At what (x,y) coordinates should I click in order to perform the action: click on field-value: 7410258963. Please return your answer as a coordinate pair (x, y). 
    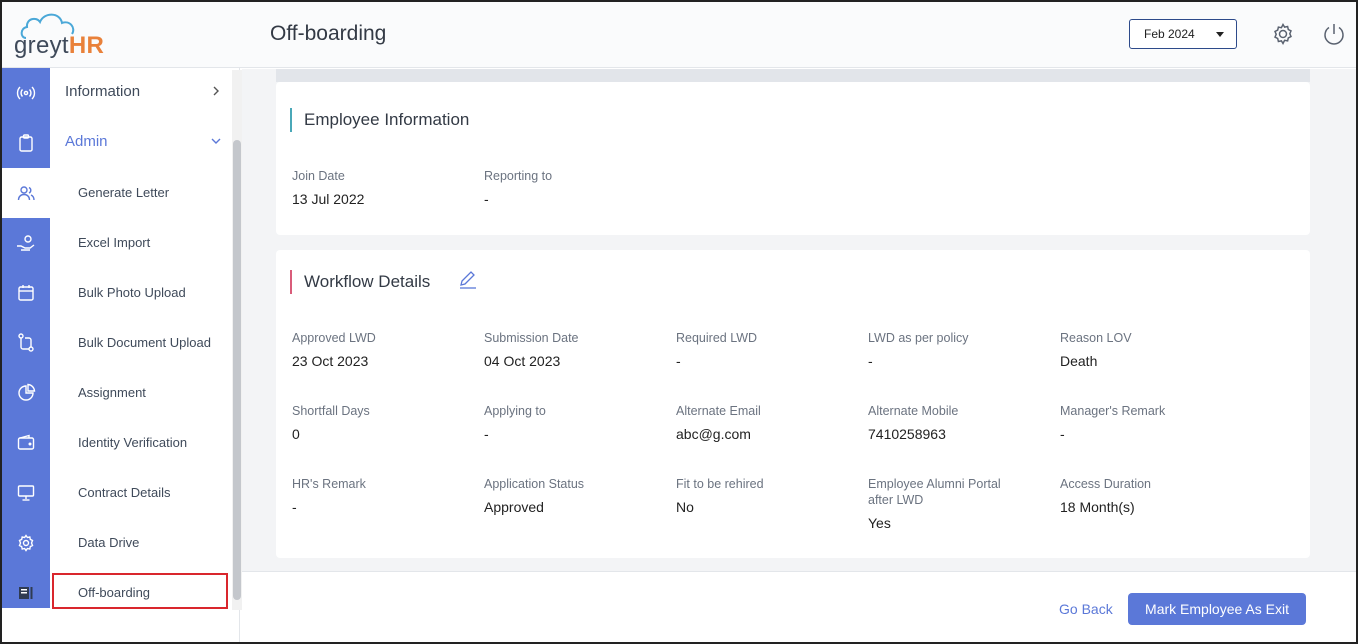
    Looking at the image, I should click on (907, 434).